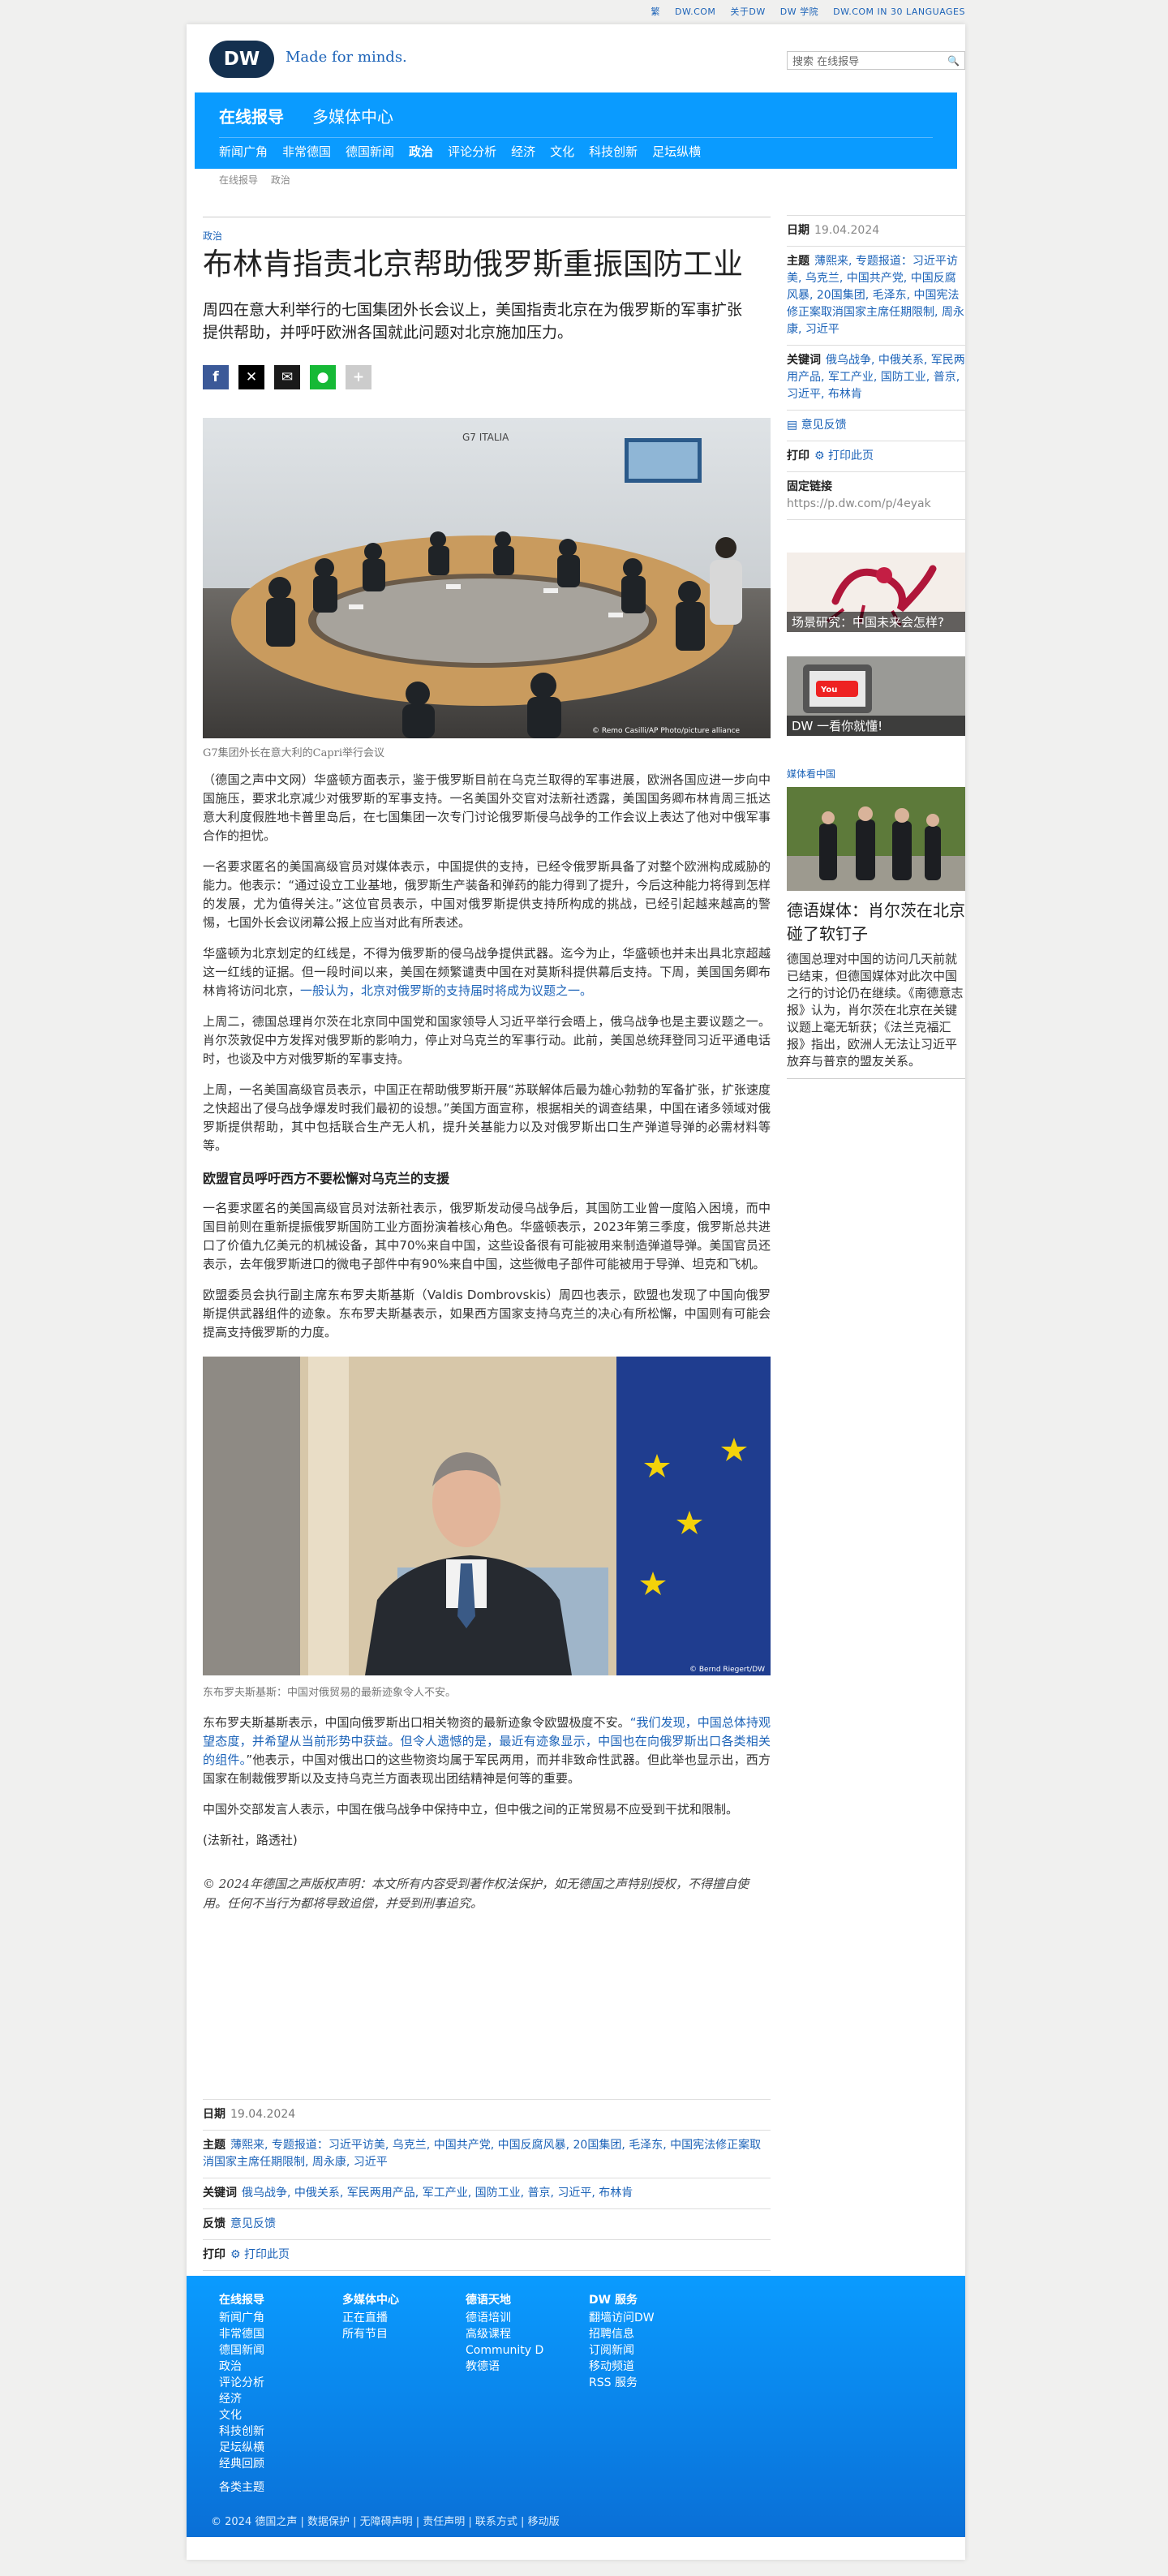 The height and width of the screenshot is (2576, 1168). I want to click on footer-link: 正在直播, so click(404, 2318).